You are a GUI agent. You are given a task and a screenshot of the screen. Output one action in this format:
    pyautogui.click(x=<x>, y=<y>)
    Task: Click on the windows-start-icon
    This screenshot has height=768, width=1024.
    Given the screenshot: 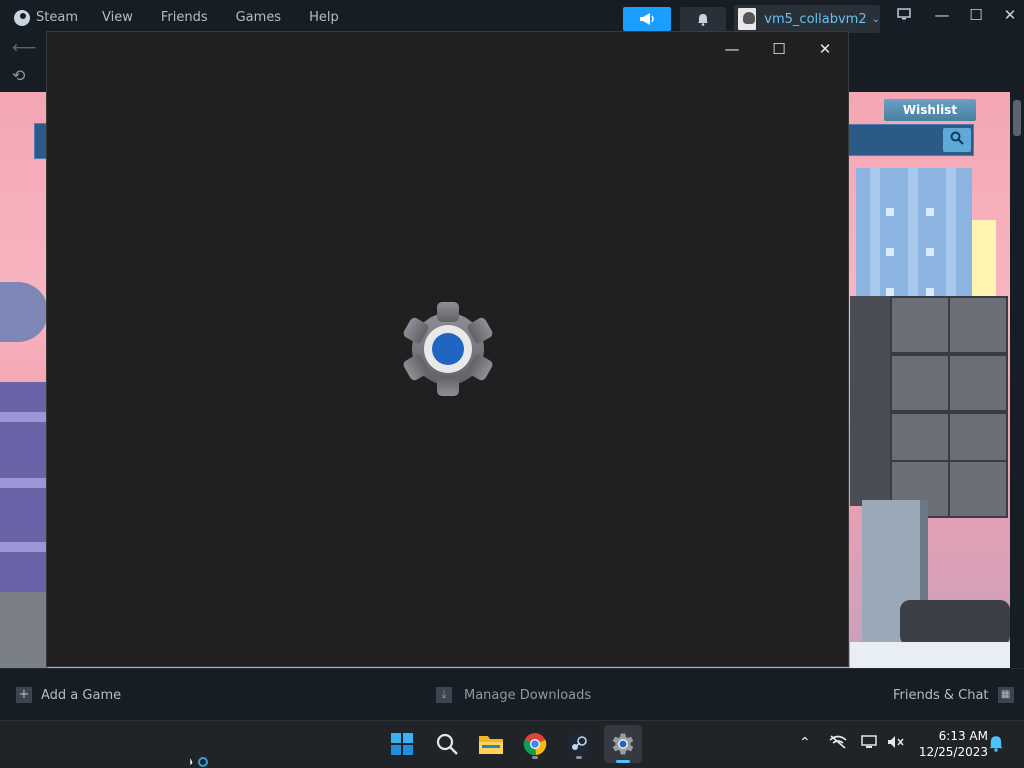 What is the action you would take?
    pyautogui.click(x=402, y=744)
    